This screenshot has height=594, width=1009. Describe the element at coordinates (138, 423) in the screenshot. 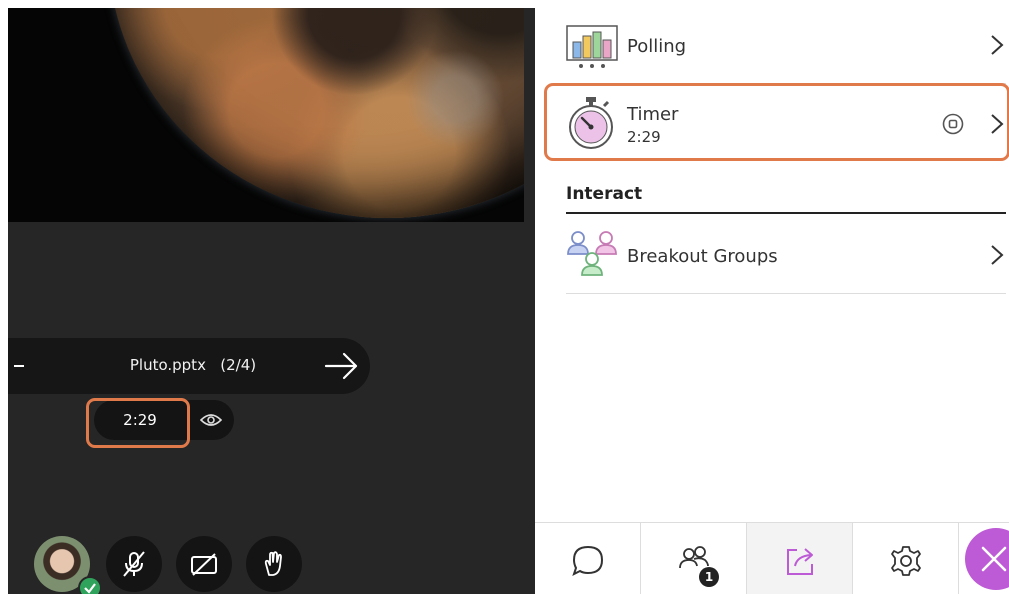

I see `stage-timer-highlight` at that location.